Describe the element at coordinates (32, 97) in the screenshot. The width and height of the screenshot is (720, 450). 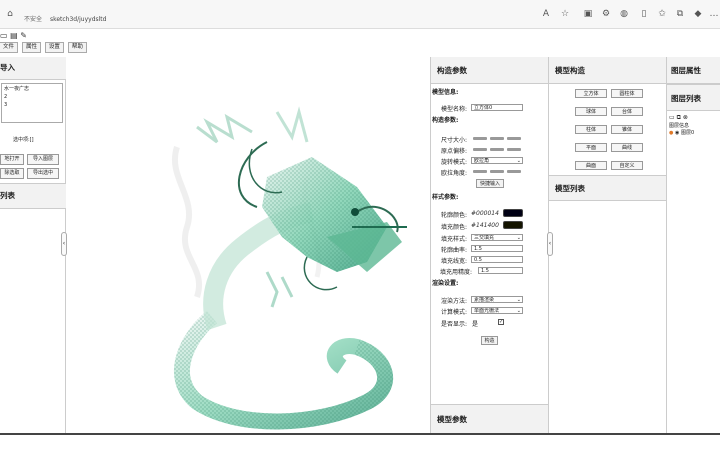
I see `list-item: 2` at that location.